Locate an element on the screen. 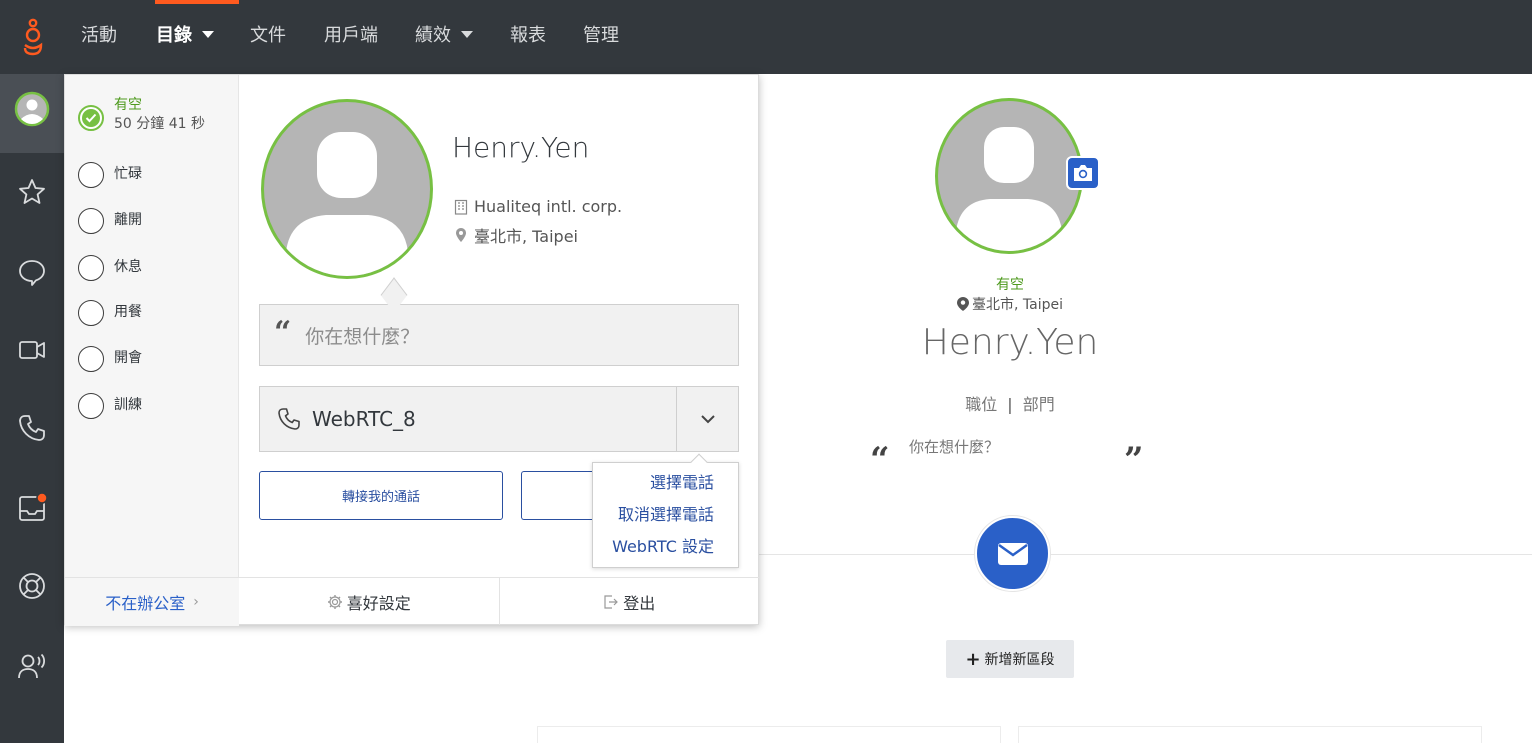 This screenshot has width=1532, height=743. profile-status: 有空 is located at coordinates (1010, 285).